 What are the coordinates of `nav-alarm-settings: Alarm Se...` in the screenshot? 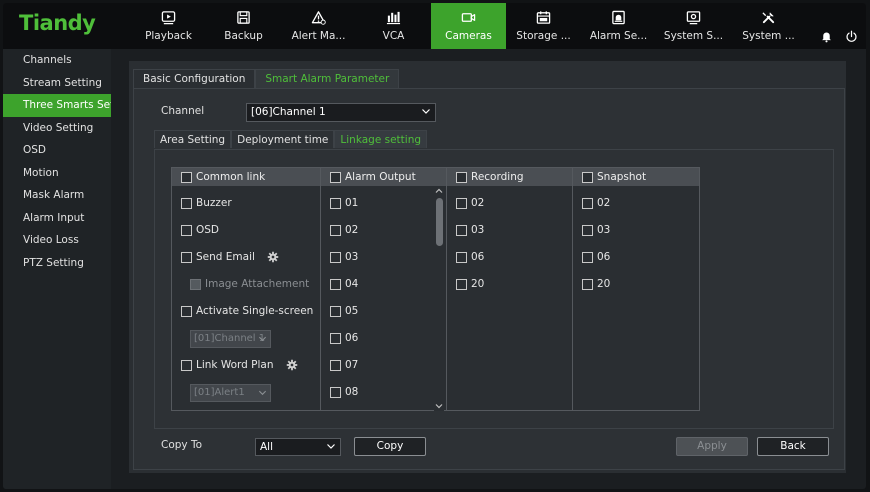 It's located at (618, 26).